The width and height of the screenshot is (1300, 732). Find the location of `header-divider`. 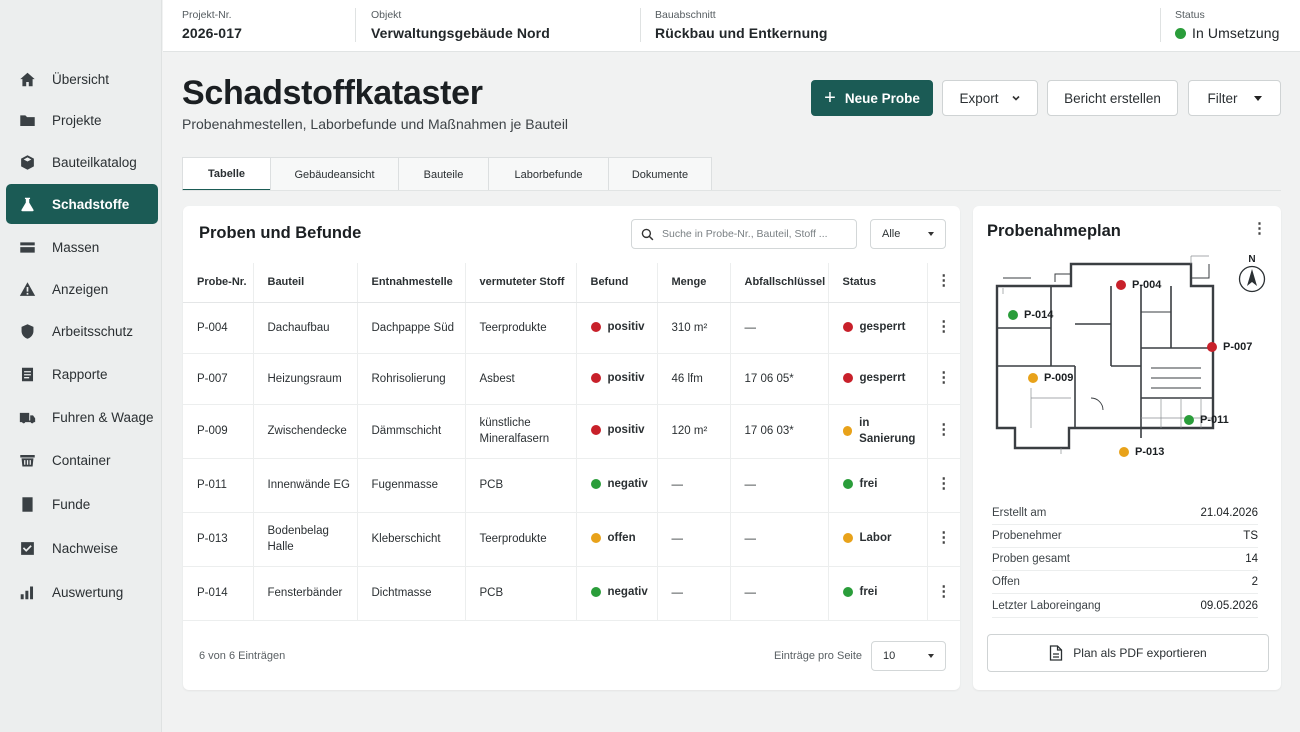

header-divider is located at coordinates (355, 25).